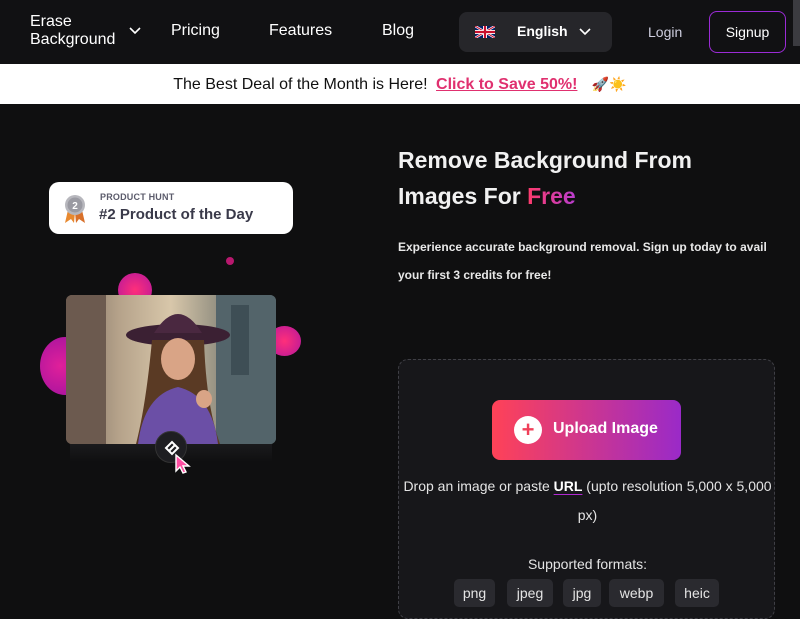  I want to click on hero-title-line-2: Images For Free, so click(593, 196).